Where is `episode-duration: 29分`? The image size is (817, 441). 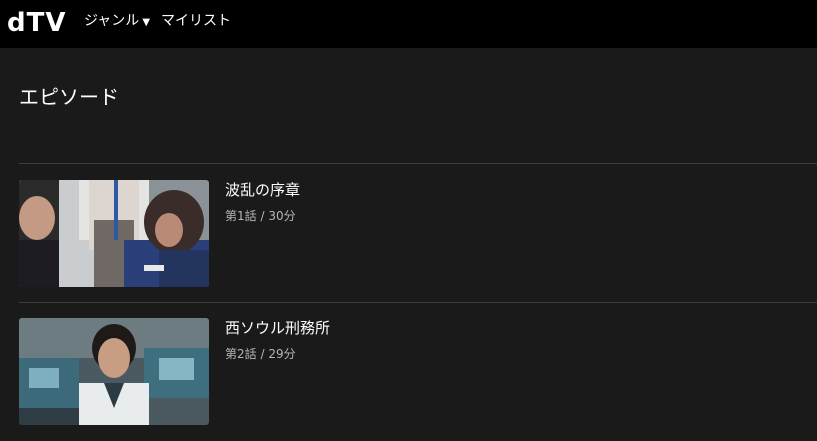 episode-duration: 29分 is located at coordinates (282, 354).